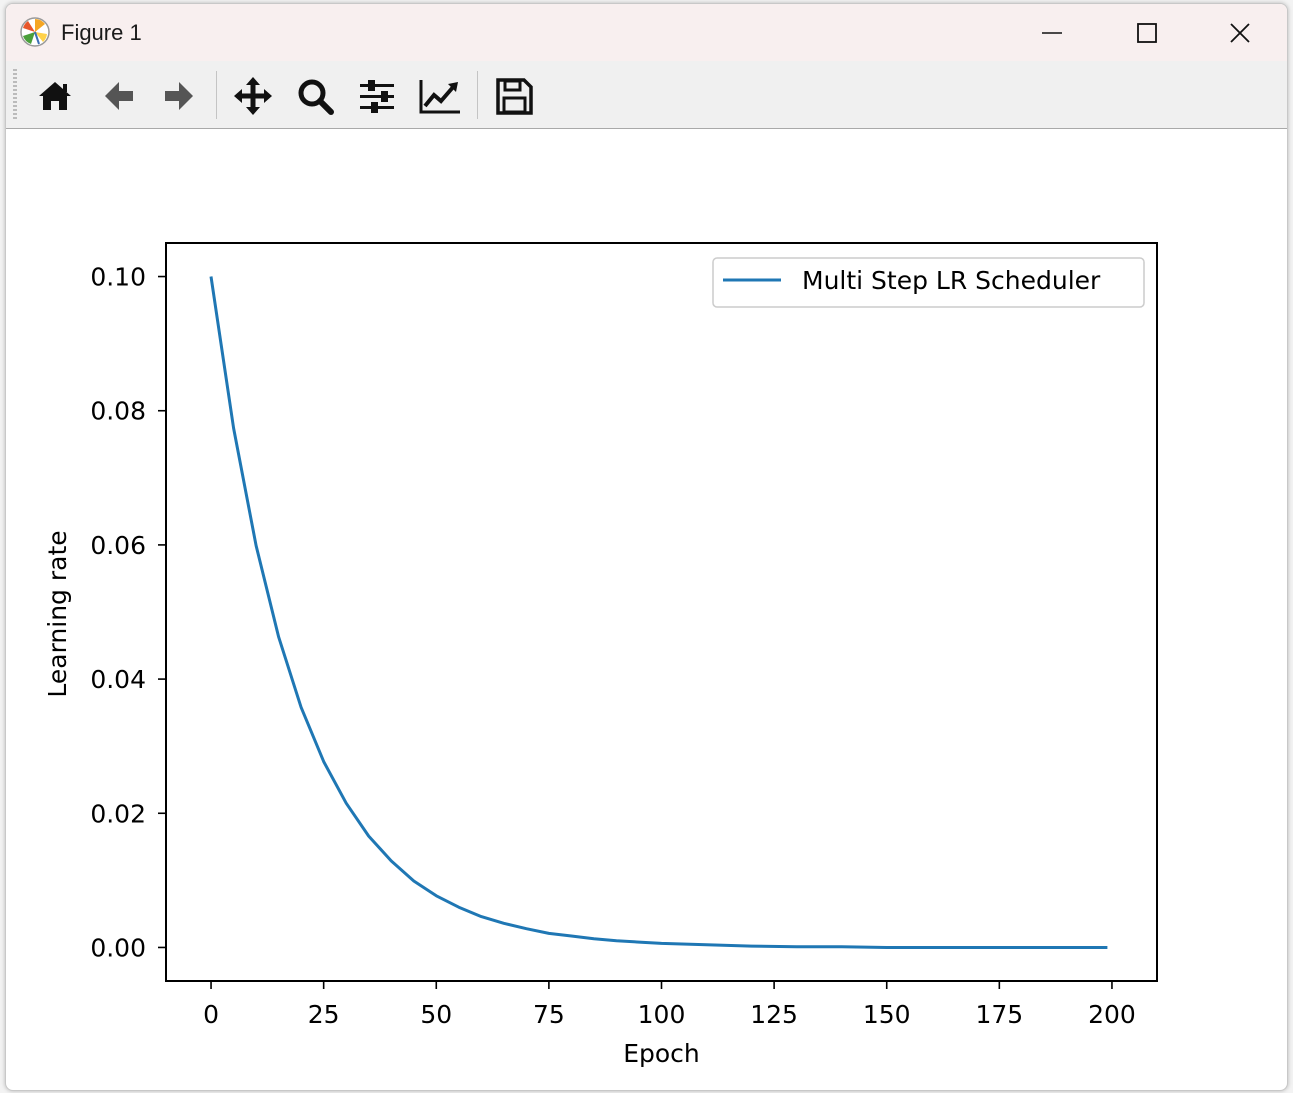 The width and height of the screenshot is (1293, 1093). What do you see at coordinates (774, 1014) in the screenshot?
I see `x-tick-label: 125` at bounding box center [774, 1014].